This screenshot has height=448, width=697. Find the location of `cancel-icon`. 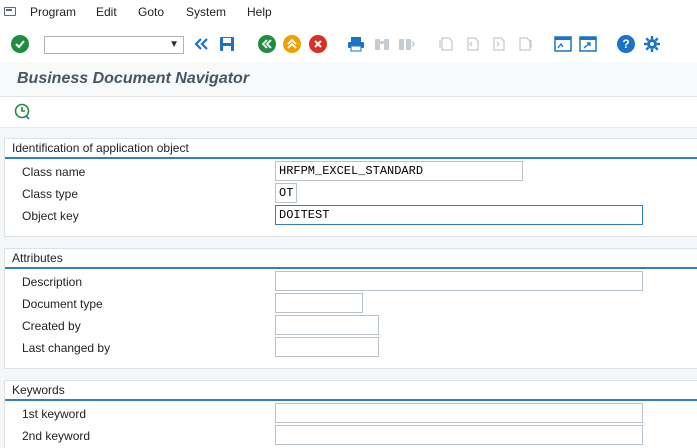

cancel-icon is located at coordinates (318, 44).